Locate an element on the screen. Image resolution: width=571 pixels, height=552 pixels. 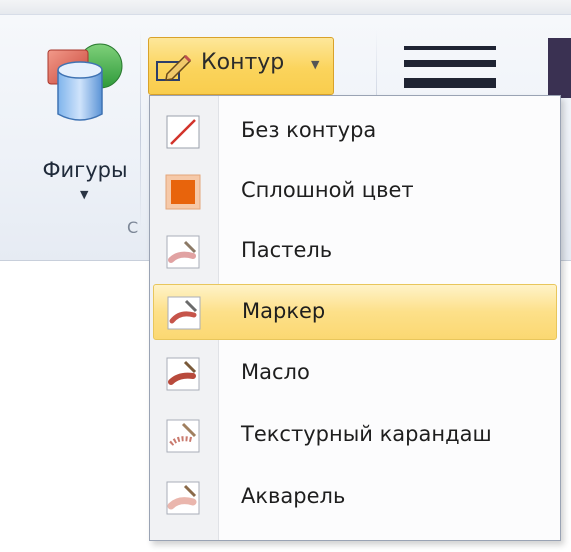
menu-item-label: Акварель is located at coordinates (293, 496).